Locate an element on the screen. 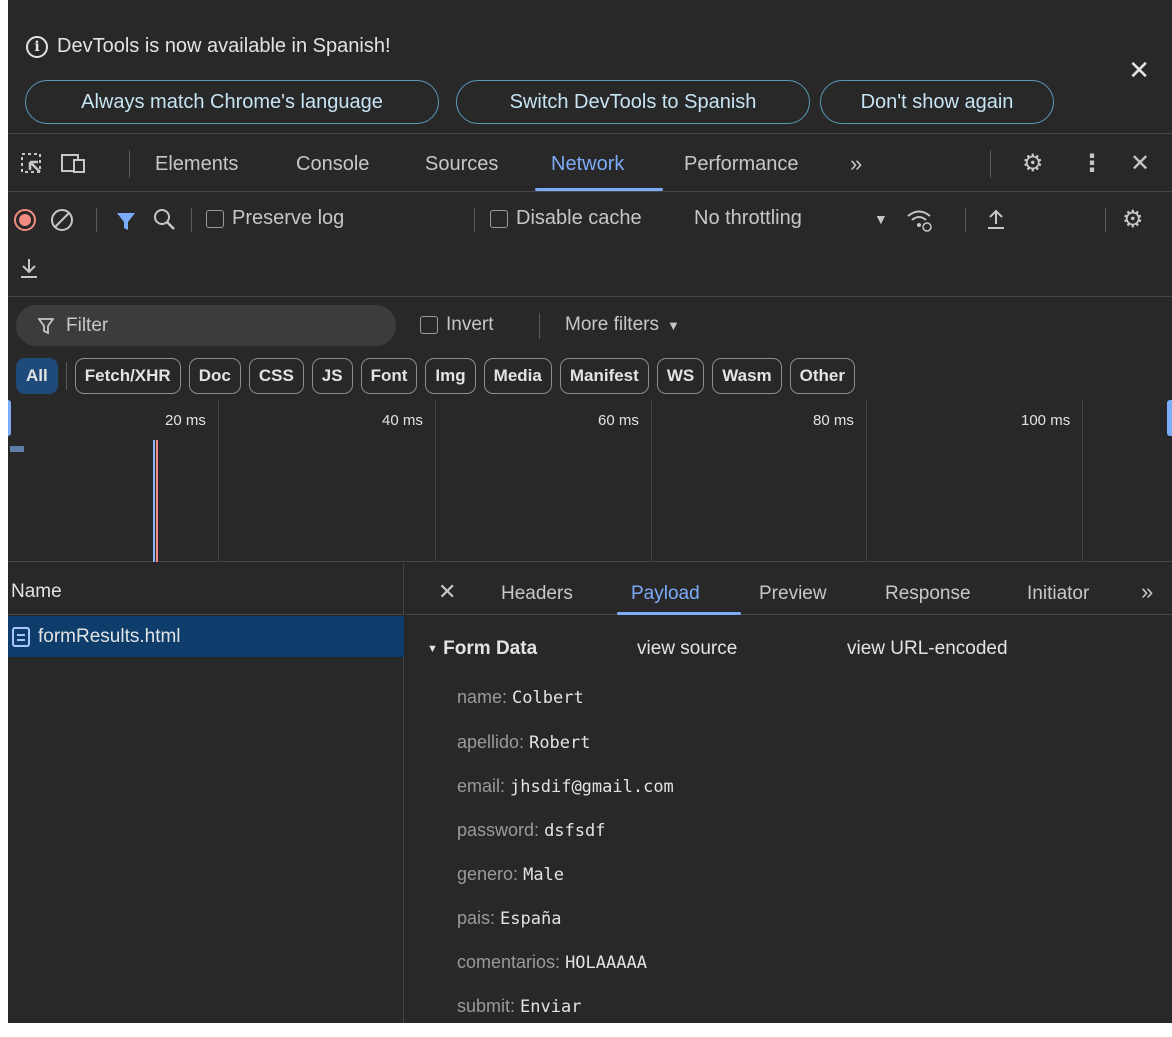 The width and height of the screenshot is (1172, 1037). form-field: email: jhsdif@gmail.com is located at coordinates (565, 786).